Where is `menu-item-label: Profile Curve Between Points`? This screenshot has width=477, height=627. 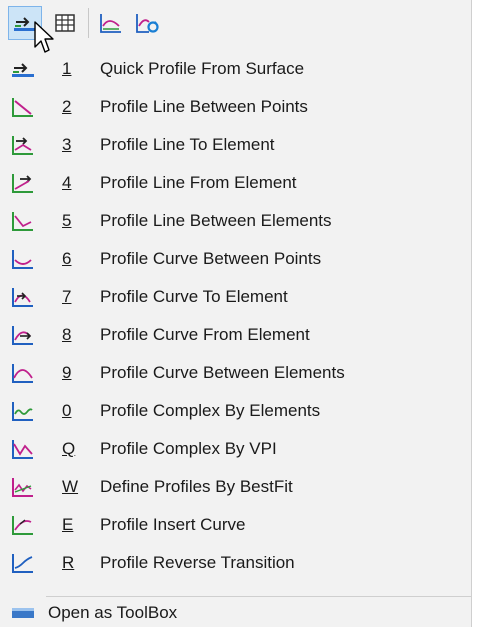 menu-item-label: Profile Curve Between Points is located at coordinates (211, 258).